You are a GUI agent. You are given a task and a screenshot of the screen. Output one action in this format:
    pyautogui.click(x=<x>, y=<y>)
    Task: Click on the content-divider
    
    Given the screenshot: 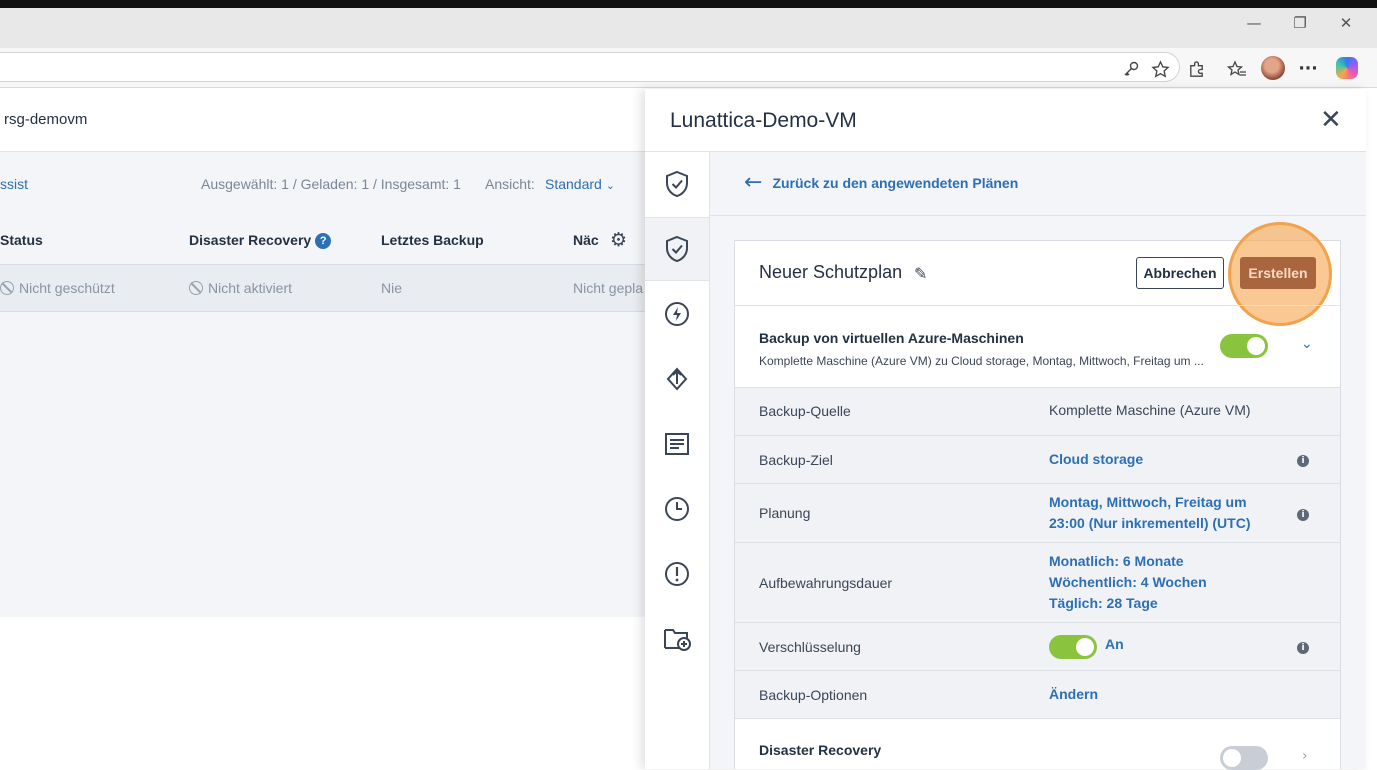 What is the action you would take?
    pyautogui.click(x=1038, y=215)
    